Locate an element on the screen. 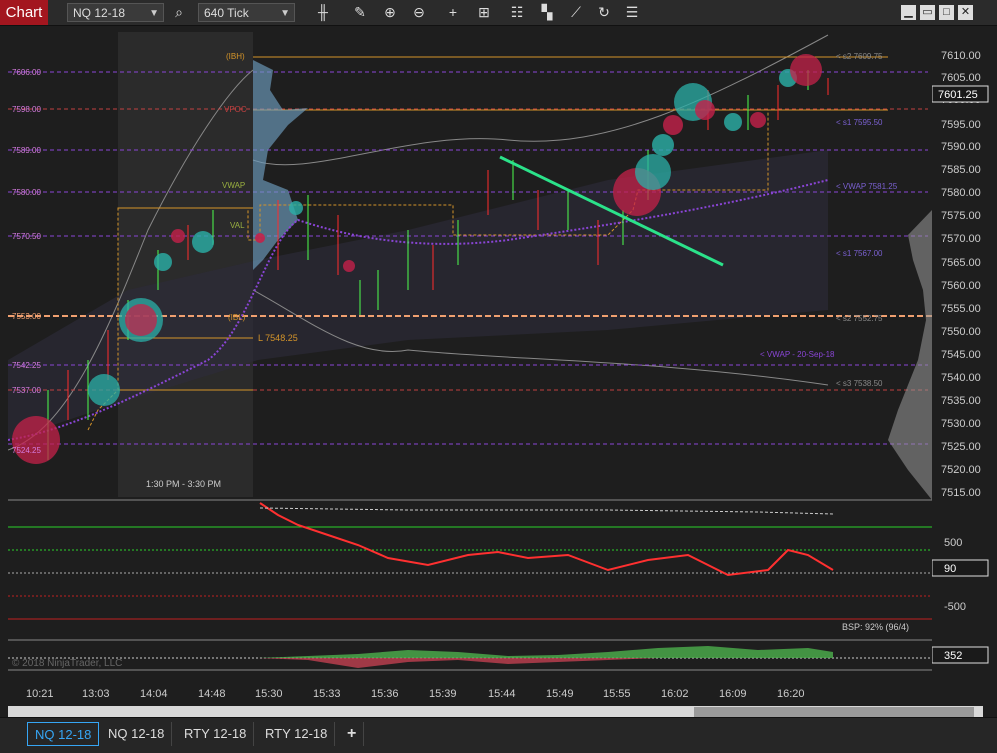  interval-selector: 640 Tick ▼ is located at coordinates (246, 12).